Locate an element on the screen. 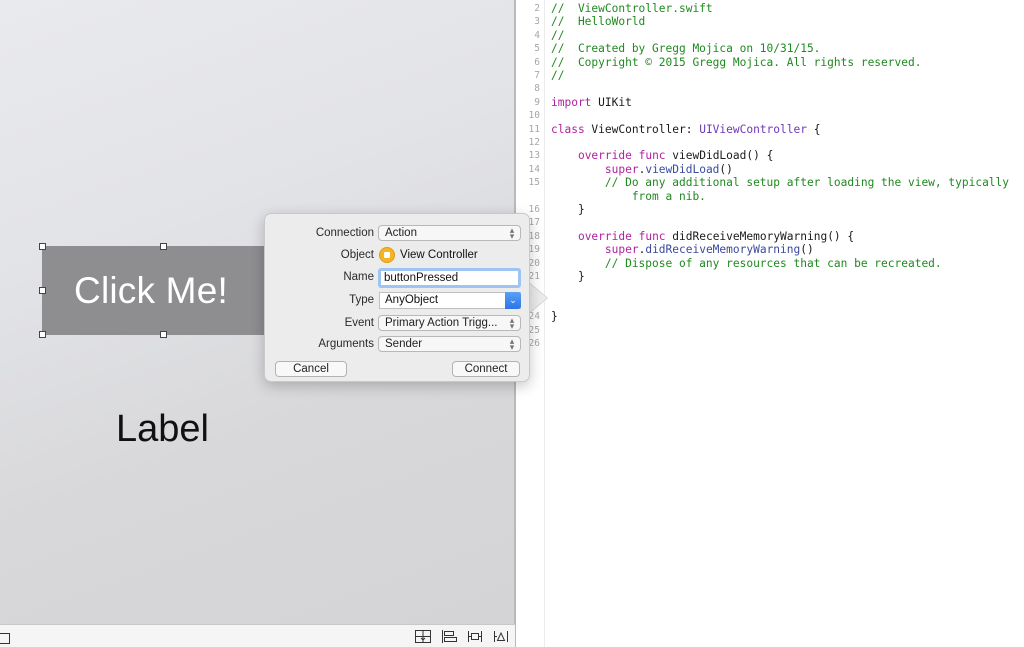 Image resolution: width=1024 pixels, height=647 pixels. code-line: 16 } is located at coordinates (770, 209).